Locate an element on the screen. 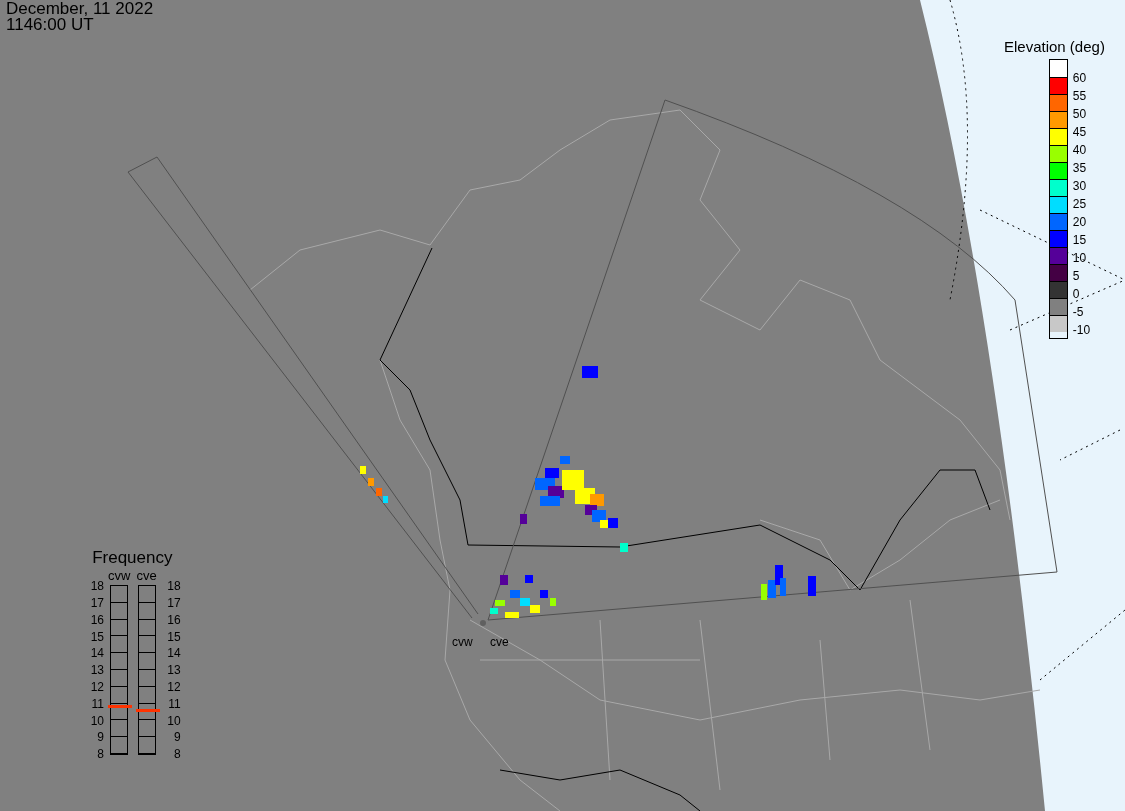 The height and width of the screenshot is (811, 1125). legend-label: 5 is located at coordinates (1076, 276).